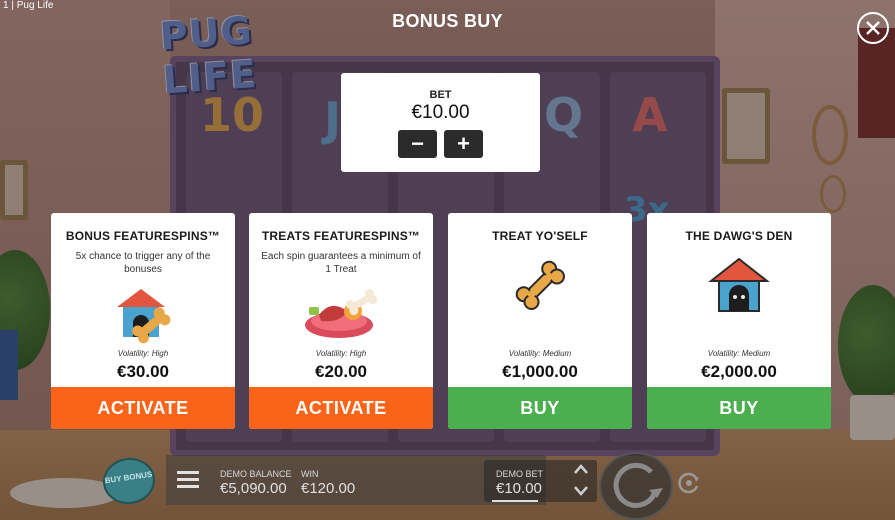  What do you see at coordinates (28, 5) in the screenshot?
I see `window-caption: 1 | Pug Life` at bounding box center [28, 5].